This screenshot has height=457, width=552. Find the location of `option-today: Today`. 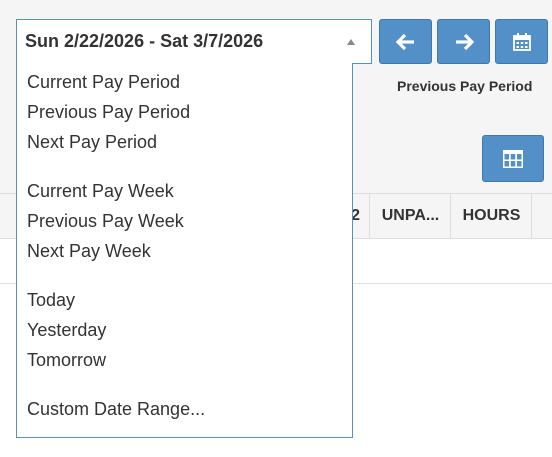

option-today: Today is located at coordinates (51, 300).